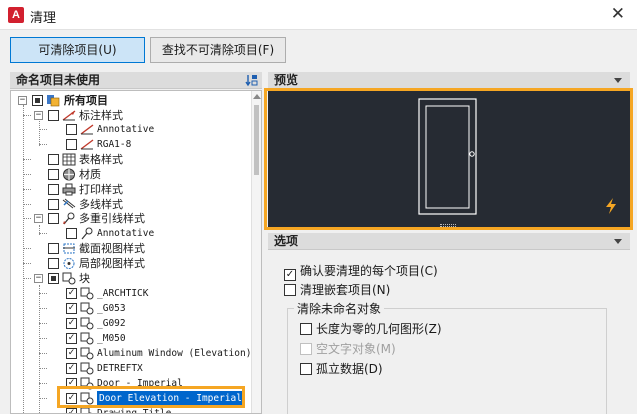  I want to click on tree-row-block-item: ✓ _G053, so click(136, 308).